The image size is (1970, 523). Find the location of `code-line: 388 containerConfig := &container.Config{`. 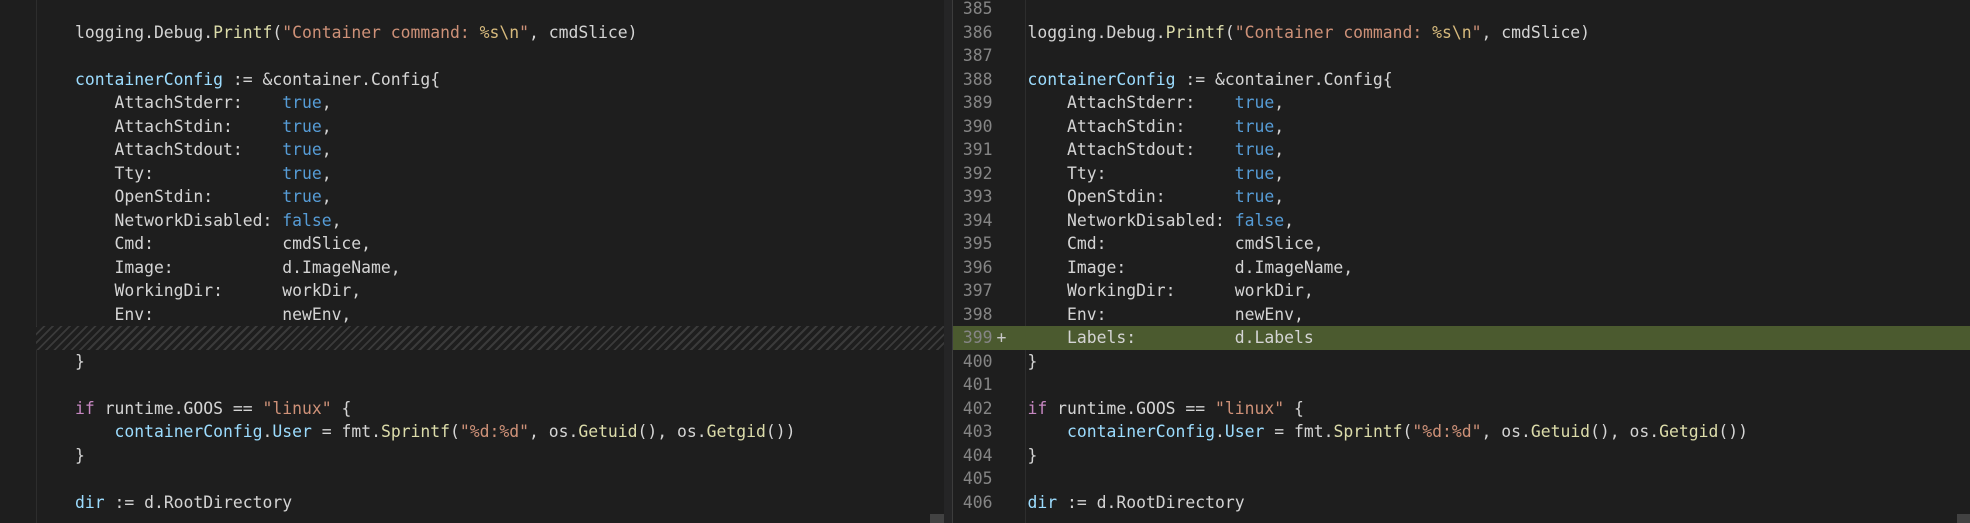

code-line: 388 containerConfig := &container.Config{ is located at coordinates (1461, 80).